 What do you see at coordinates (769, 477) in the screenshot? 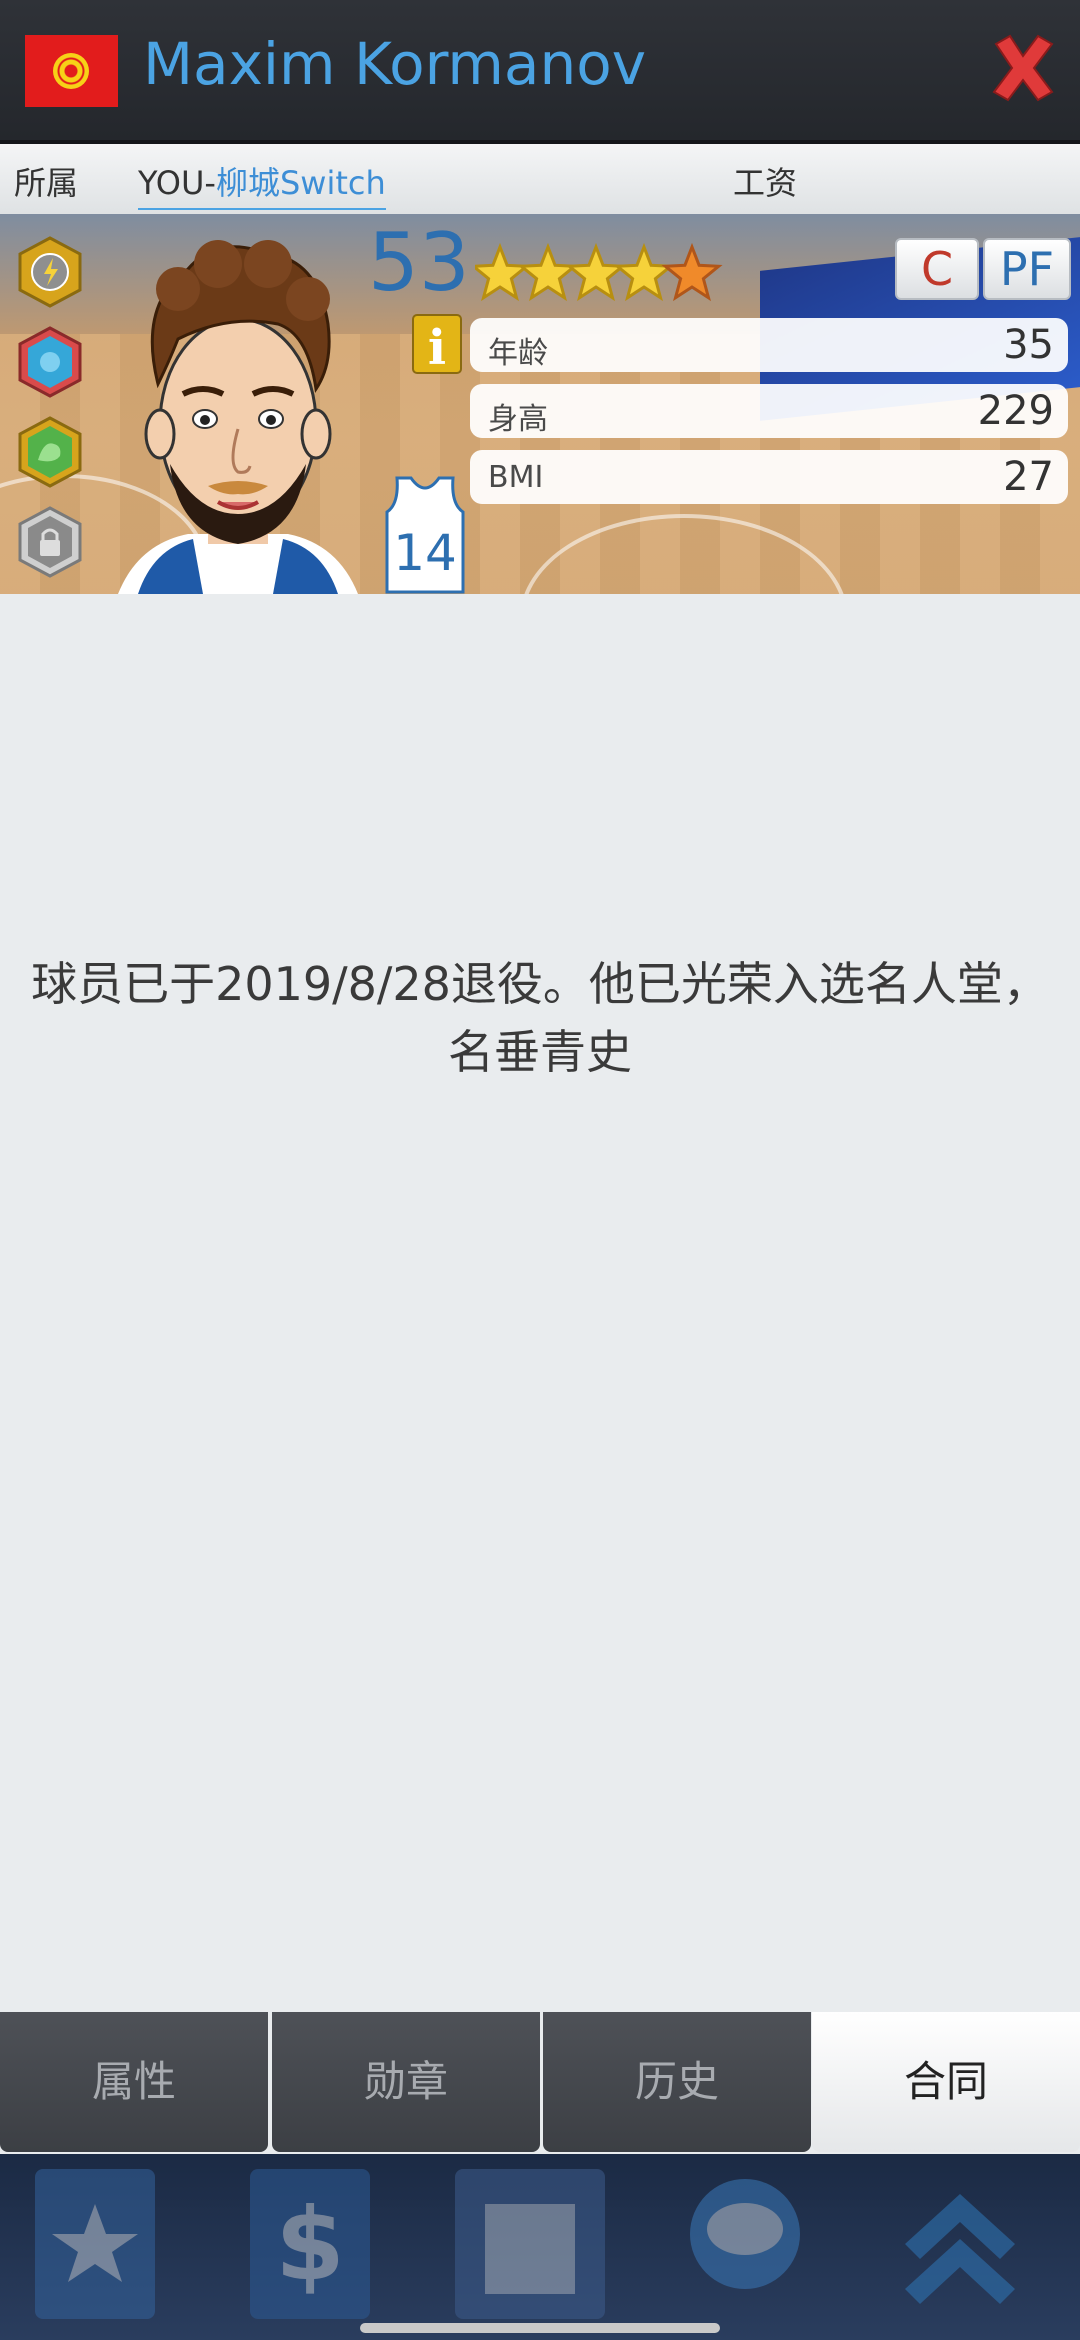
I see `stat-row-bmi: BMI 27` at bounding box center [769, 477].